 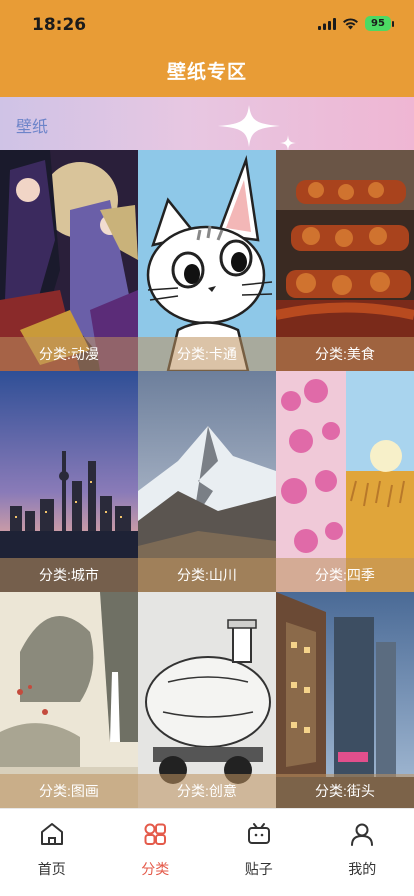 I want to click on category-tile-cartoon: 分类:卡通, so click(x=207, y=260).